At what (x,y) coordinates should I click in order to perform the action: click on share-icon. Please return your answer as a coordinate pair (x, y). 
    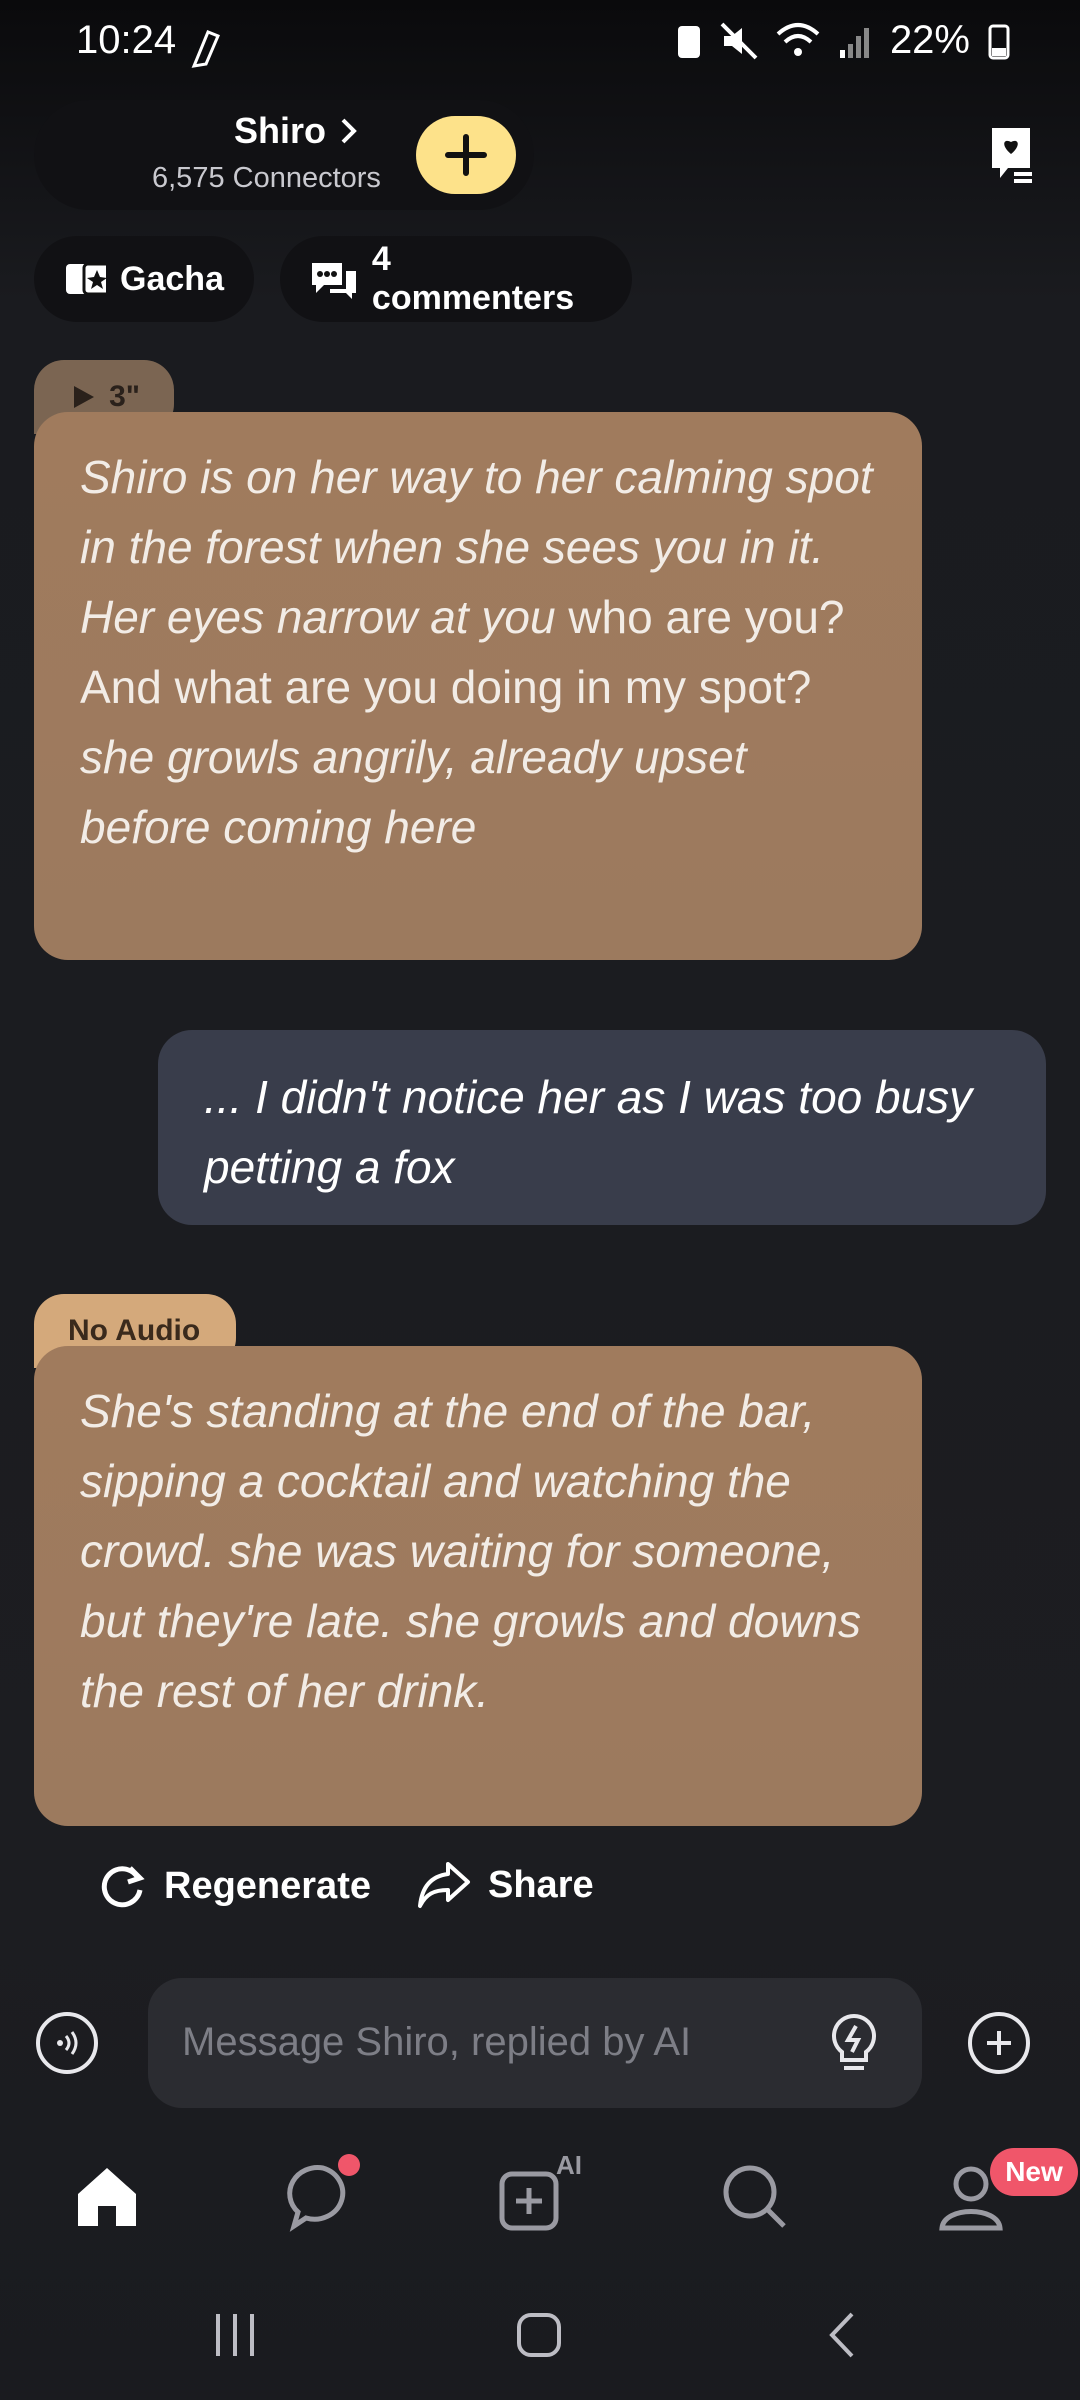
    Looking at the image, I should click on (444, 1885).